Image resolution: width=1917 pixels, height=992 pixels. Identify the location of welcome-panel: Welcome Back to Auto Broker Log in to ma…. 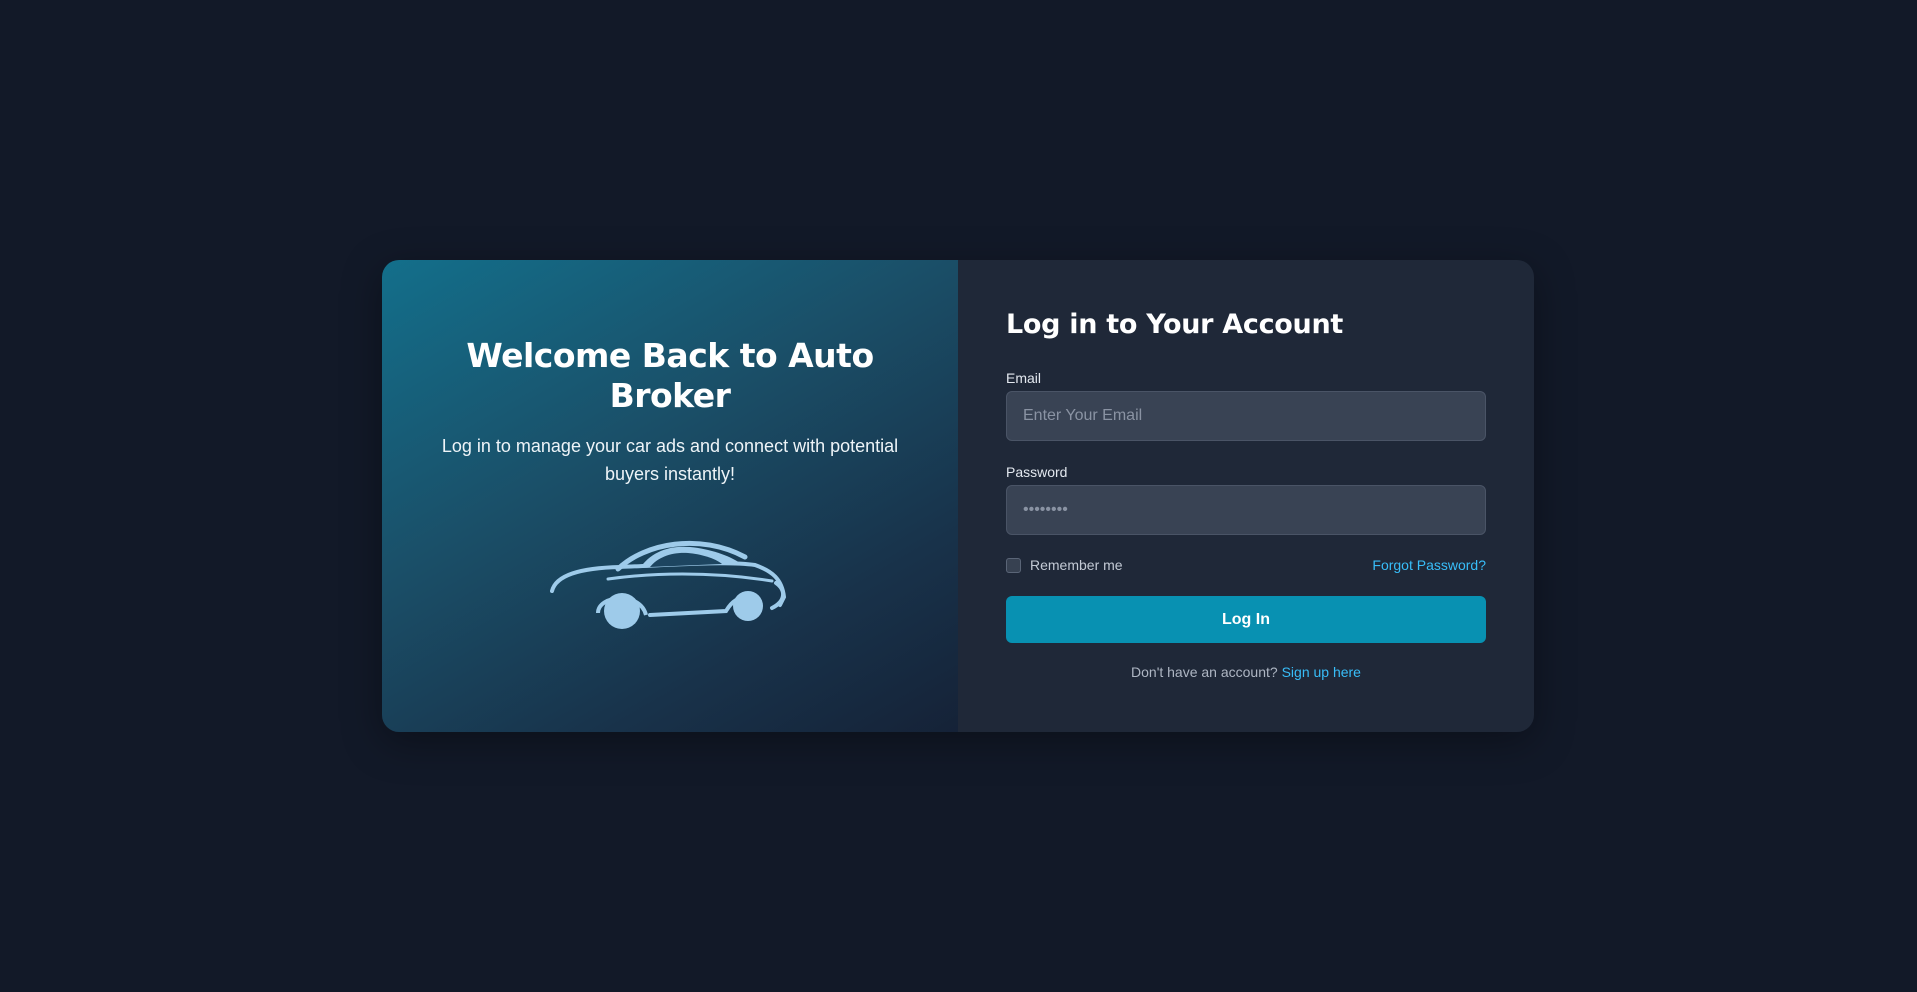
(670, 496).